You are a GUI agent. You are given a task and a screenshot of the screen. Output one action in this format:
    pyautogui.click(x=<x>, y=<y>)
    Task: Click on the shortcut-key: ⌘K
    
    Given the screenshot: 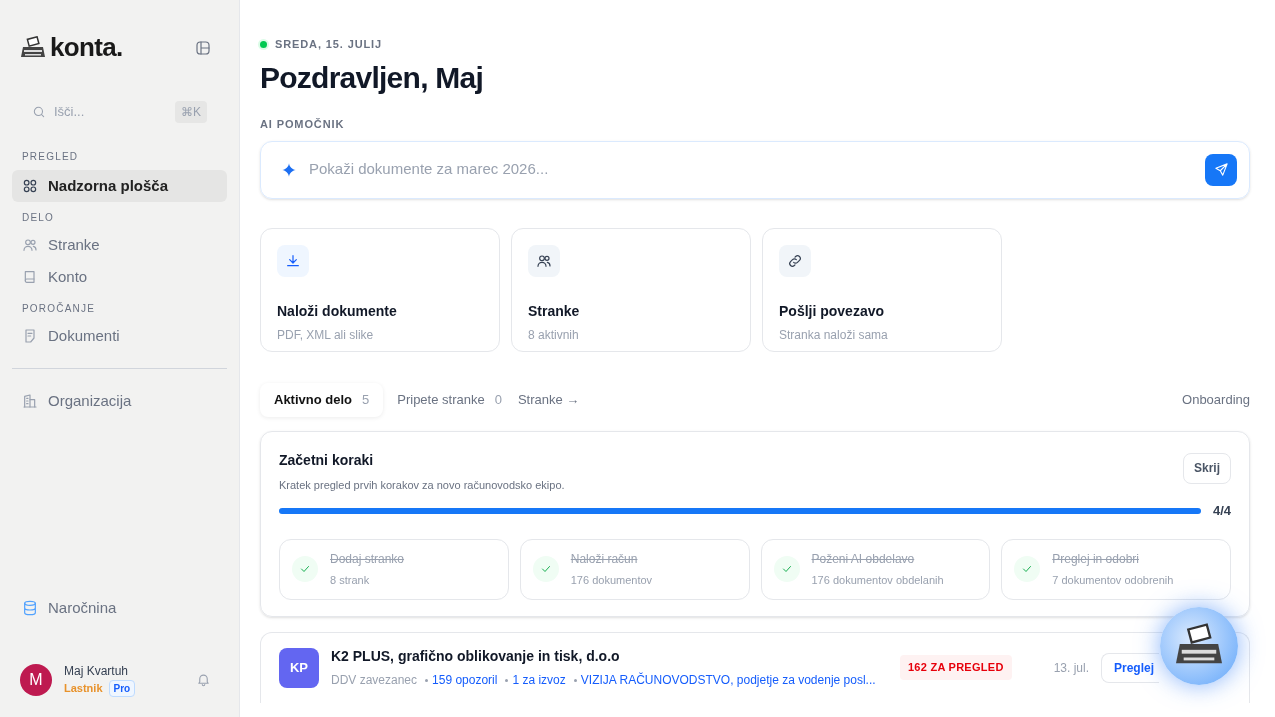 What is the action you would take?
    pyautogui.click(x=191, y=112)
    